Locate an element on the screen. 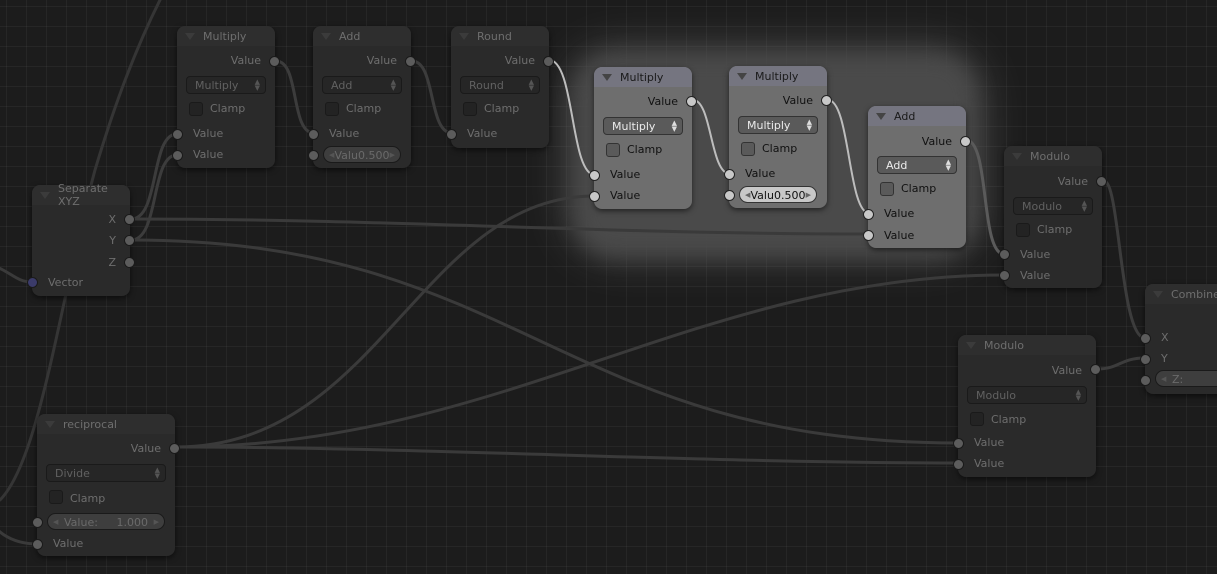 This screenshot has width=1217, height=574. input-socket-x is located at coordinates (1145, 338).